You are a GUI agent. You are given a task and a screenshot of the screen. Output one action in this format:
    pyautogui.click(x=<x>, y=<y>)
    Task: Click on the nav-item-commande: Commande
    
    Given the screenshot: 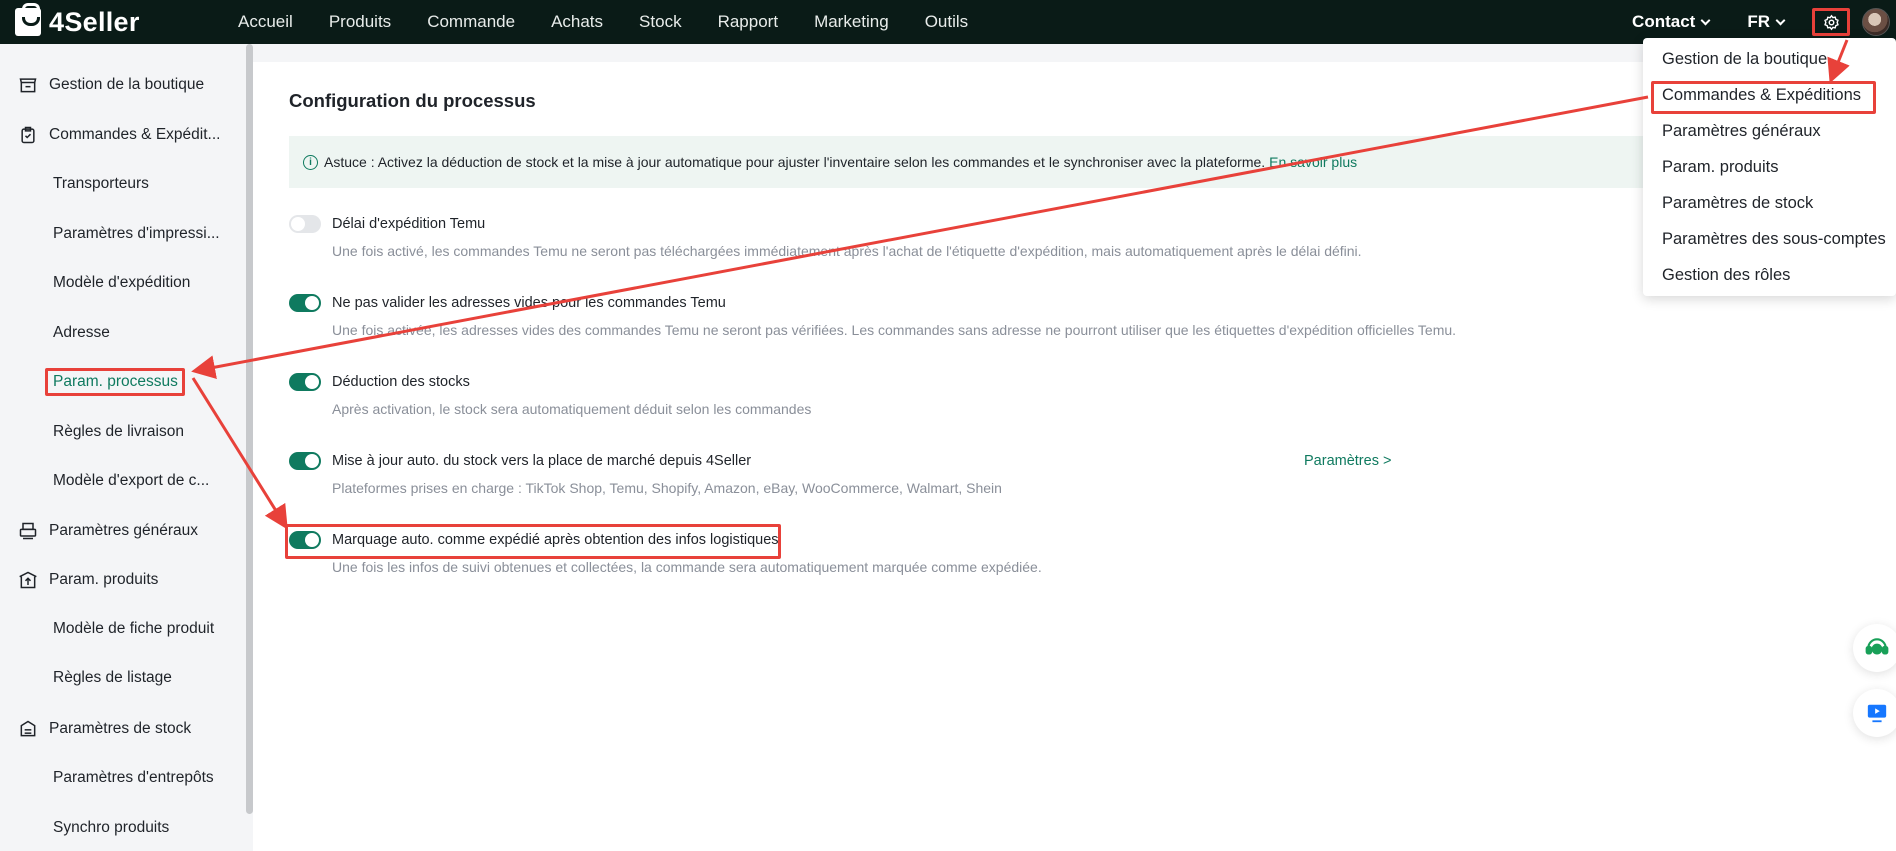 What is the action you would take?
    pyautogui.click(x=471, y=22)
    